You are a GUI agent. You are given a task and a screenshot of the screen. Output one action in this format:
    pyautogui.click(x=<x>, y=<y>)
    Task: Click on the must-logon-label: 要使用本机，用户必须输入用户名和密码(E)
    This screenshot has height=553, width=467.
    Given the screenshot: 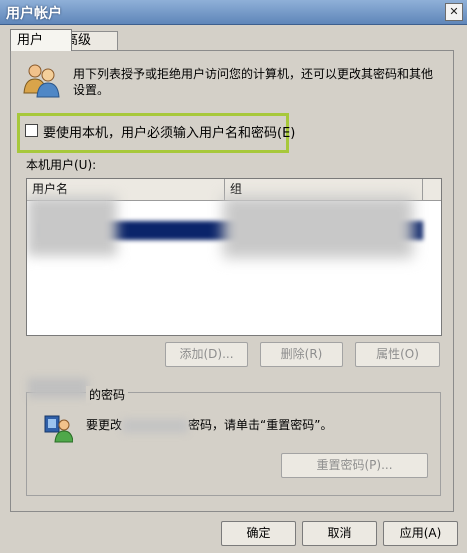 What is the action you would take?
    pyautogui.click(x=169, y=131)
    